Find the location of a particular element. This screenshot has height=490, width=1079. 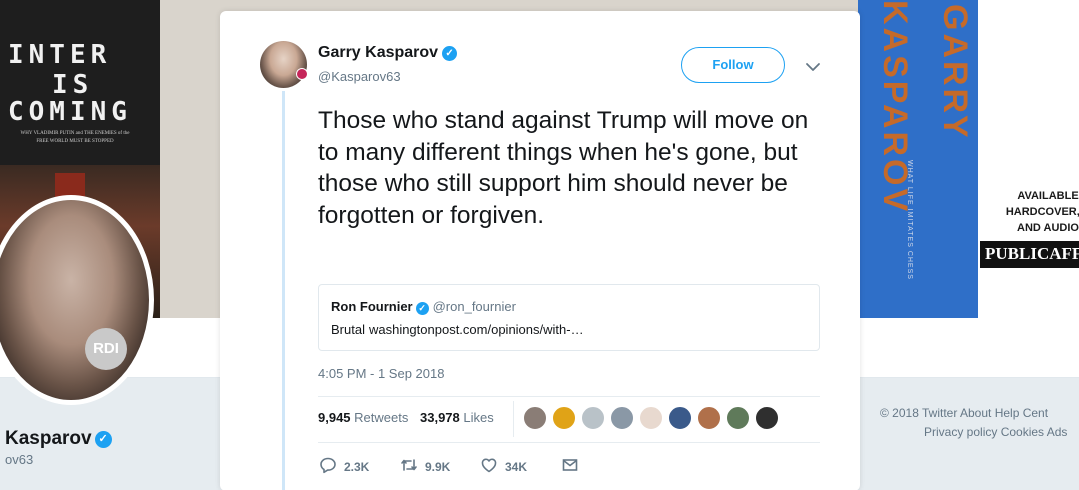

like-button: 34K is located at coordinates (503, 465).